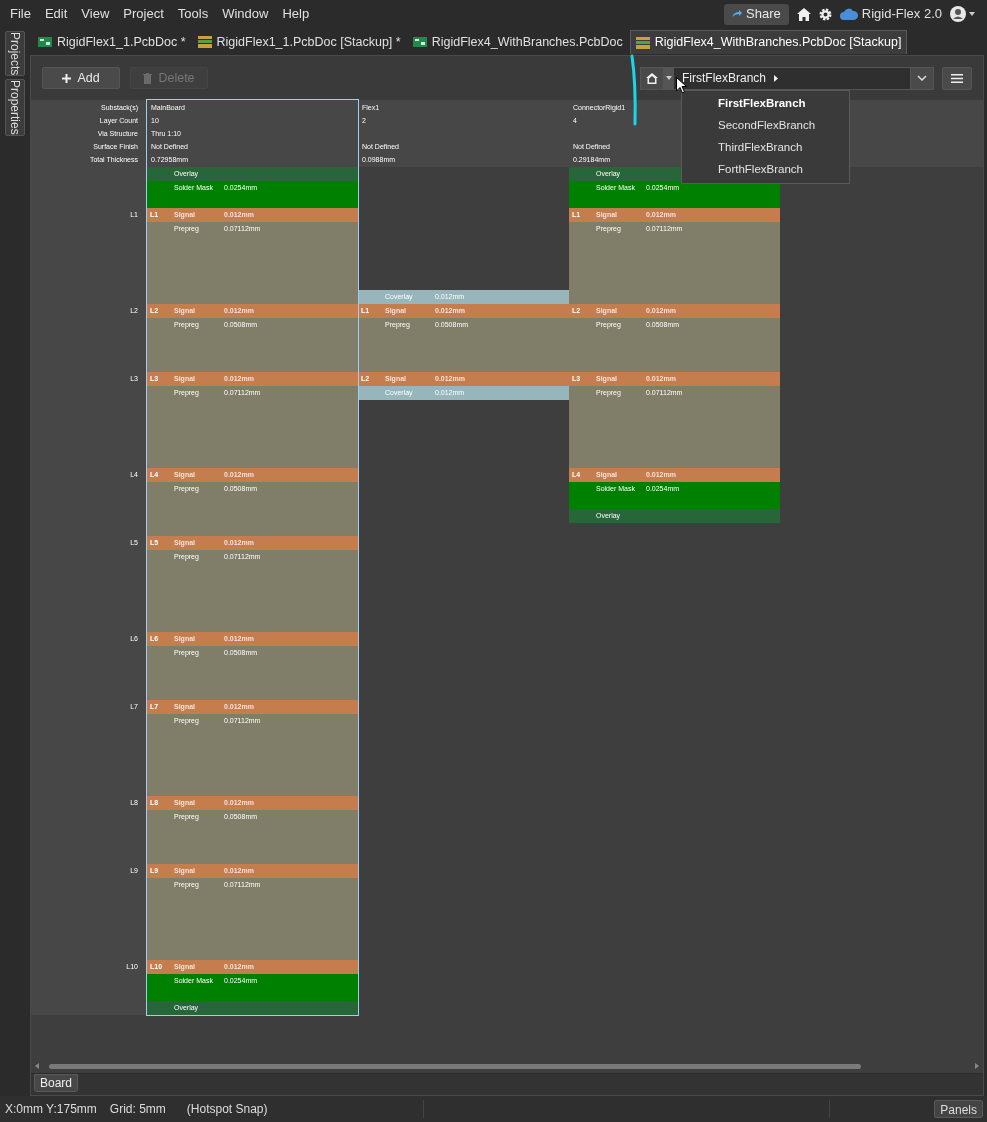 The height and width of the screenshot is (1122, 987). I want to click on menu-item: Tools, so click(193, 14).